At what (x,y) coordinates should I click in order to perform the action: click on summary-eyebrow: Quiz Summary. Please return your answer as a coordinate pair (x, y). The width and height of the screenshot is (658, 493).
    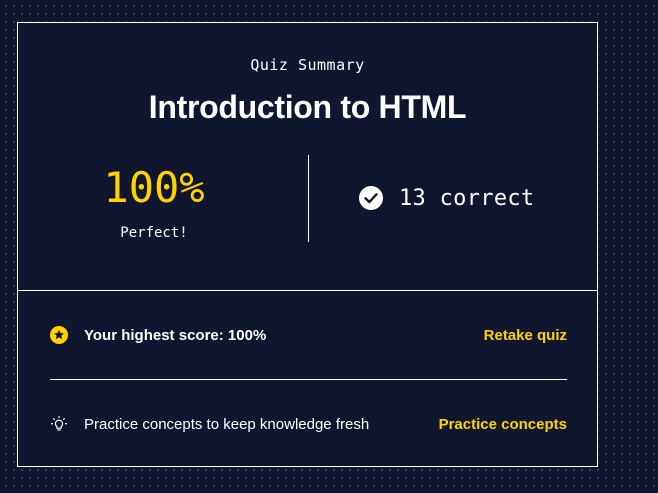
    Looking at the image, I should click on (307, 65).